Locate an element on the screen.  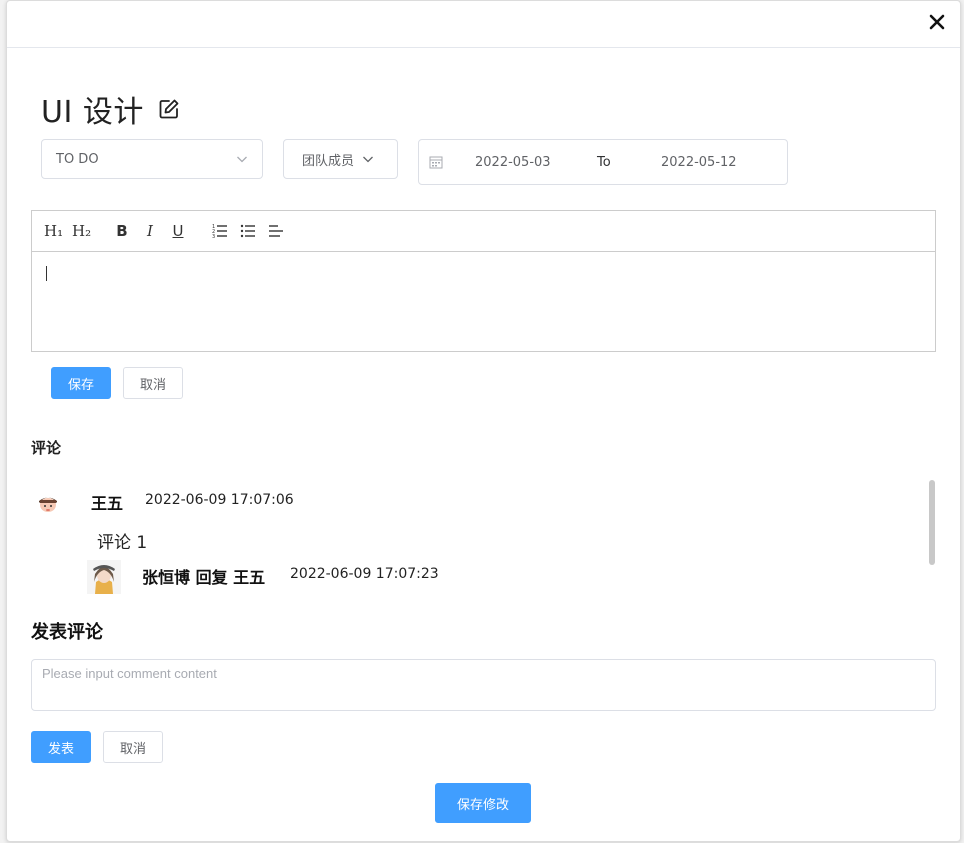
status-select-value: TO DO is located at coordinates (77, 159).